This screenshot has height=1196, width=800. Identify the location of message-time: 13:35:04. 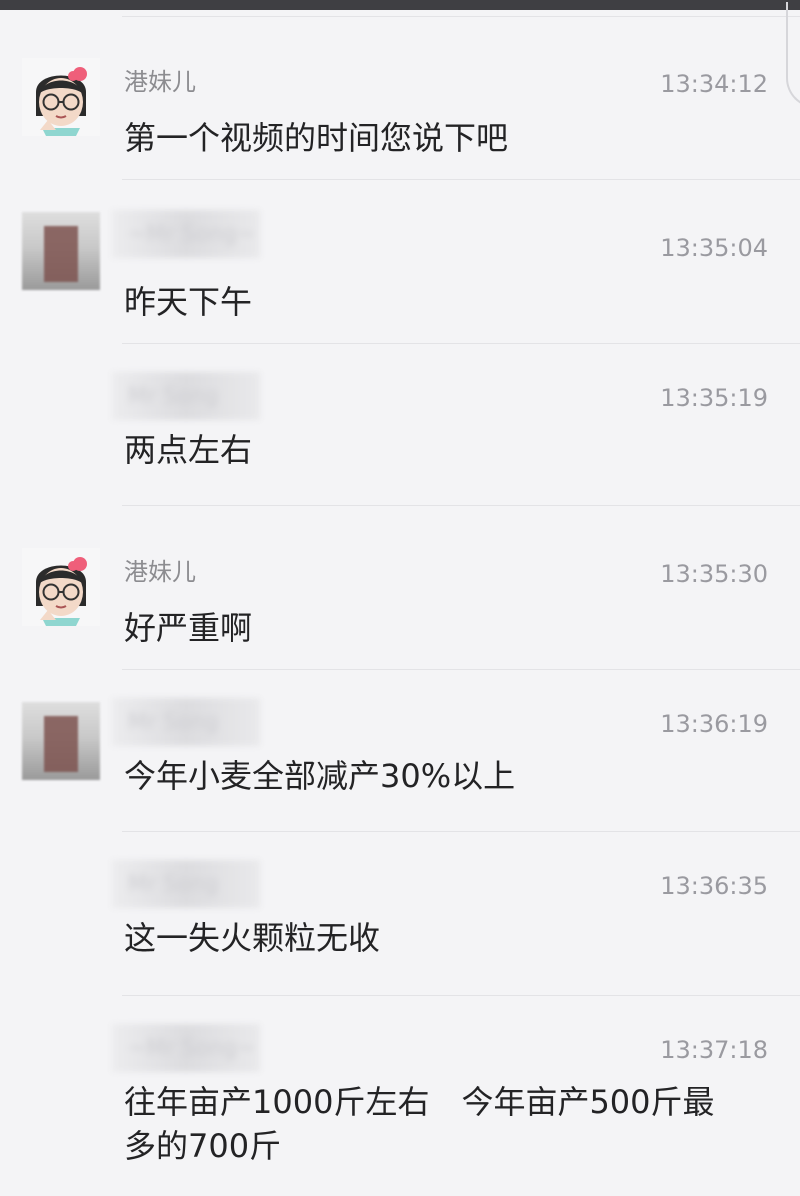
(714, 248).